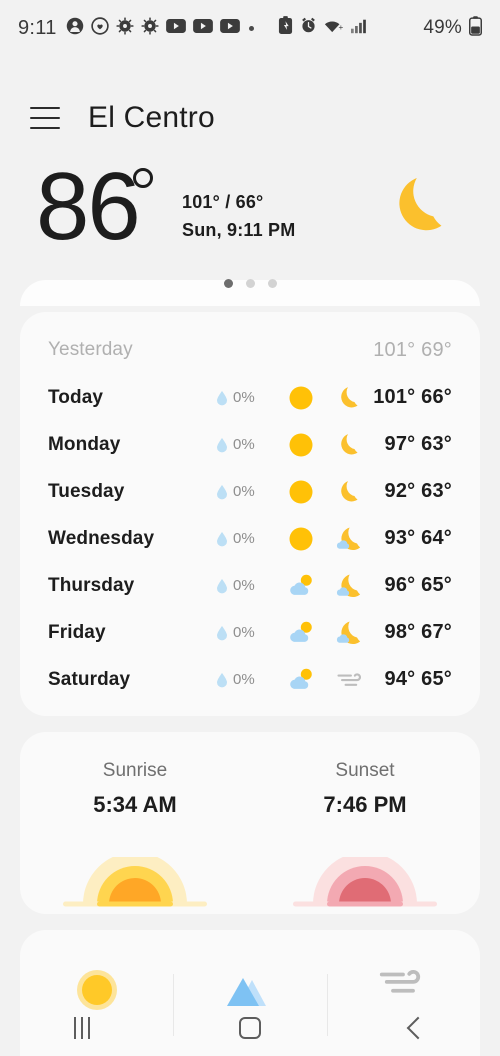 The width and height of the screenshot is (500, 1056). I want to click on forecast-day-label: Thursday, so click(91, 585).